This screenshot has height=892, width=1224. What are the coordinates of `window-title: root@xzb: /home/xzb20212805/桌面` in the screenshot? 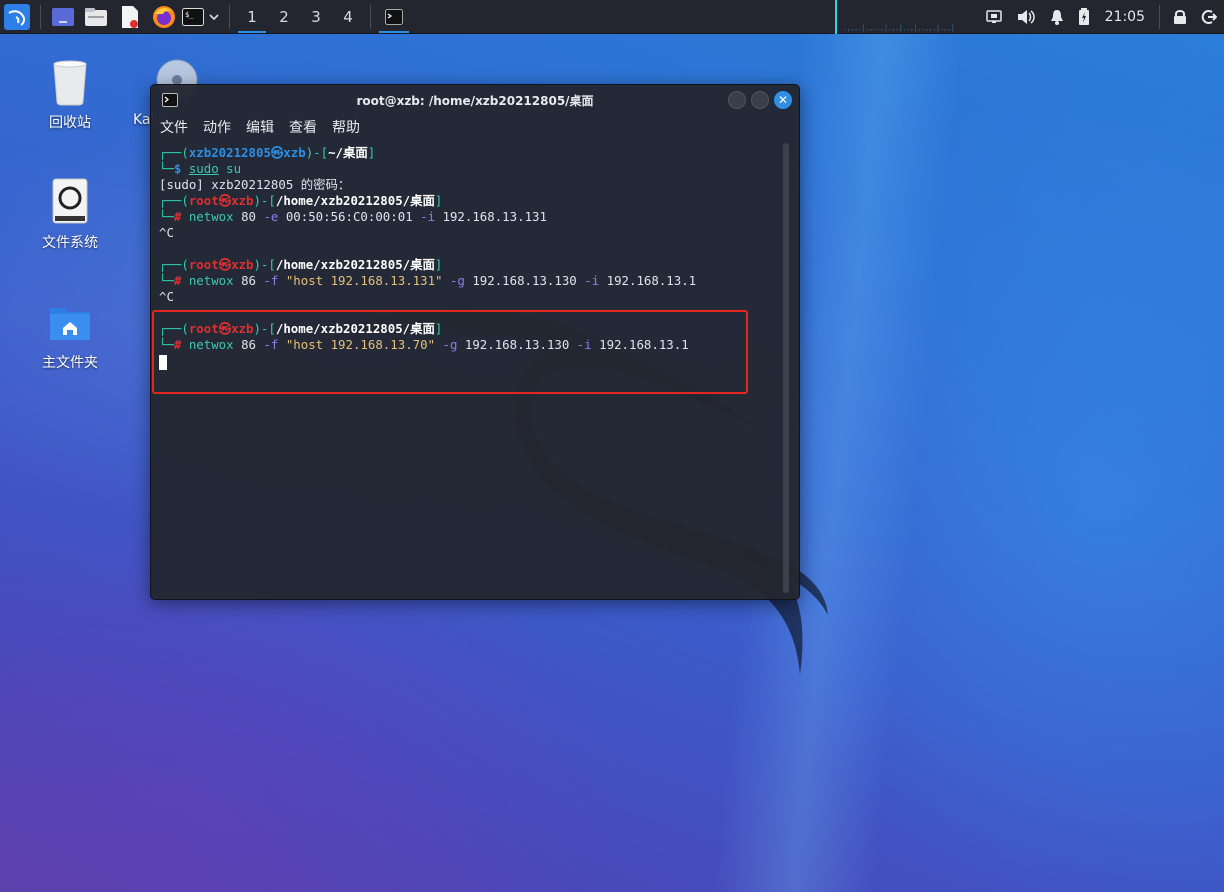 It's located at (475, 100).